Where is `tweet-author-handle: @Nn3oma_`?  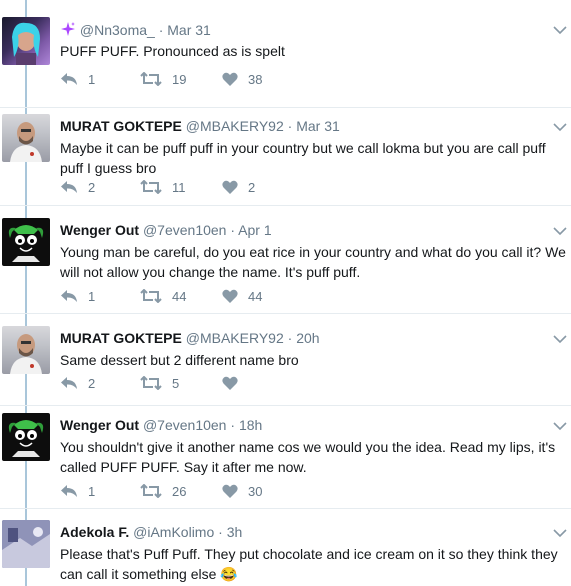
tweet-author-handle: @Nn3oma_ is located at coordinates (117, 30).